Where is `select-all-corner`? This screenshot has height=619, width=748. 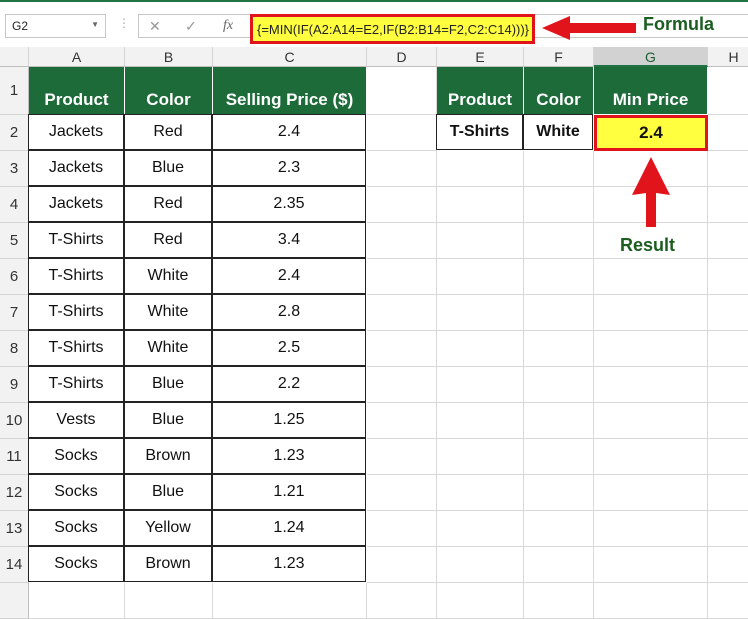 select-all-corner is located at coordinates (14, 57).